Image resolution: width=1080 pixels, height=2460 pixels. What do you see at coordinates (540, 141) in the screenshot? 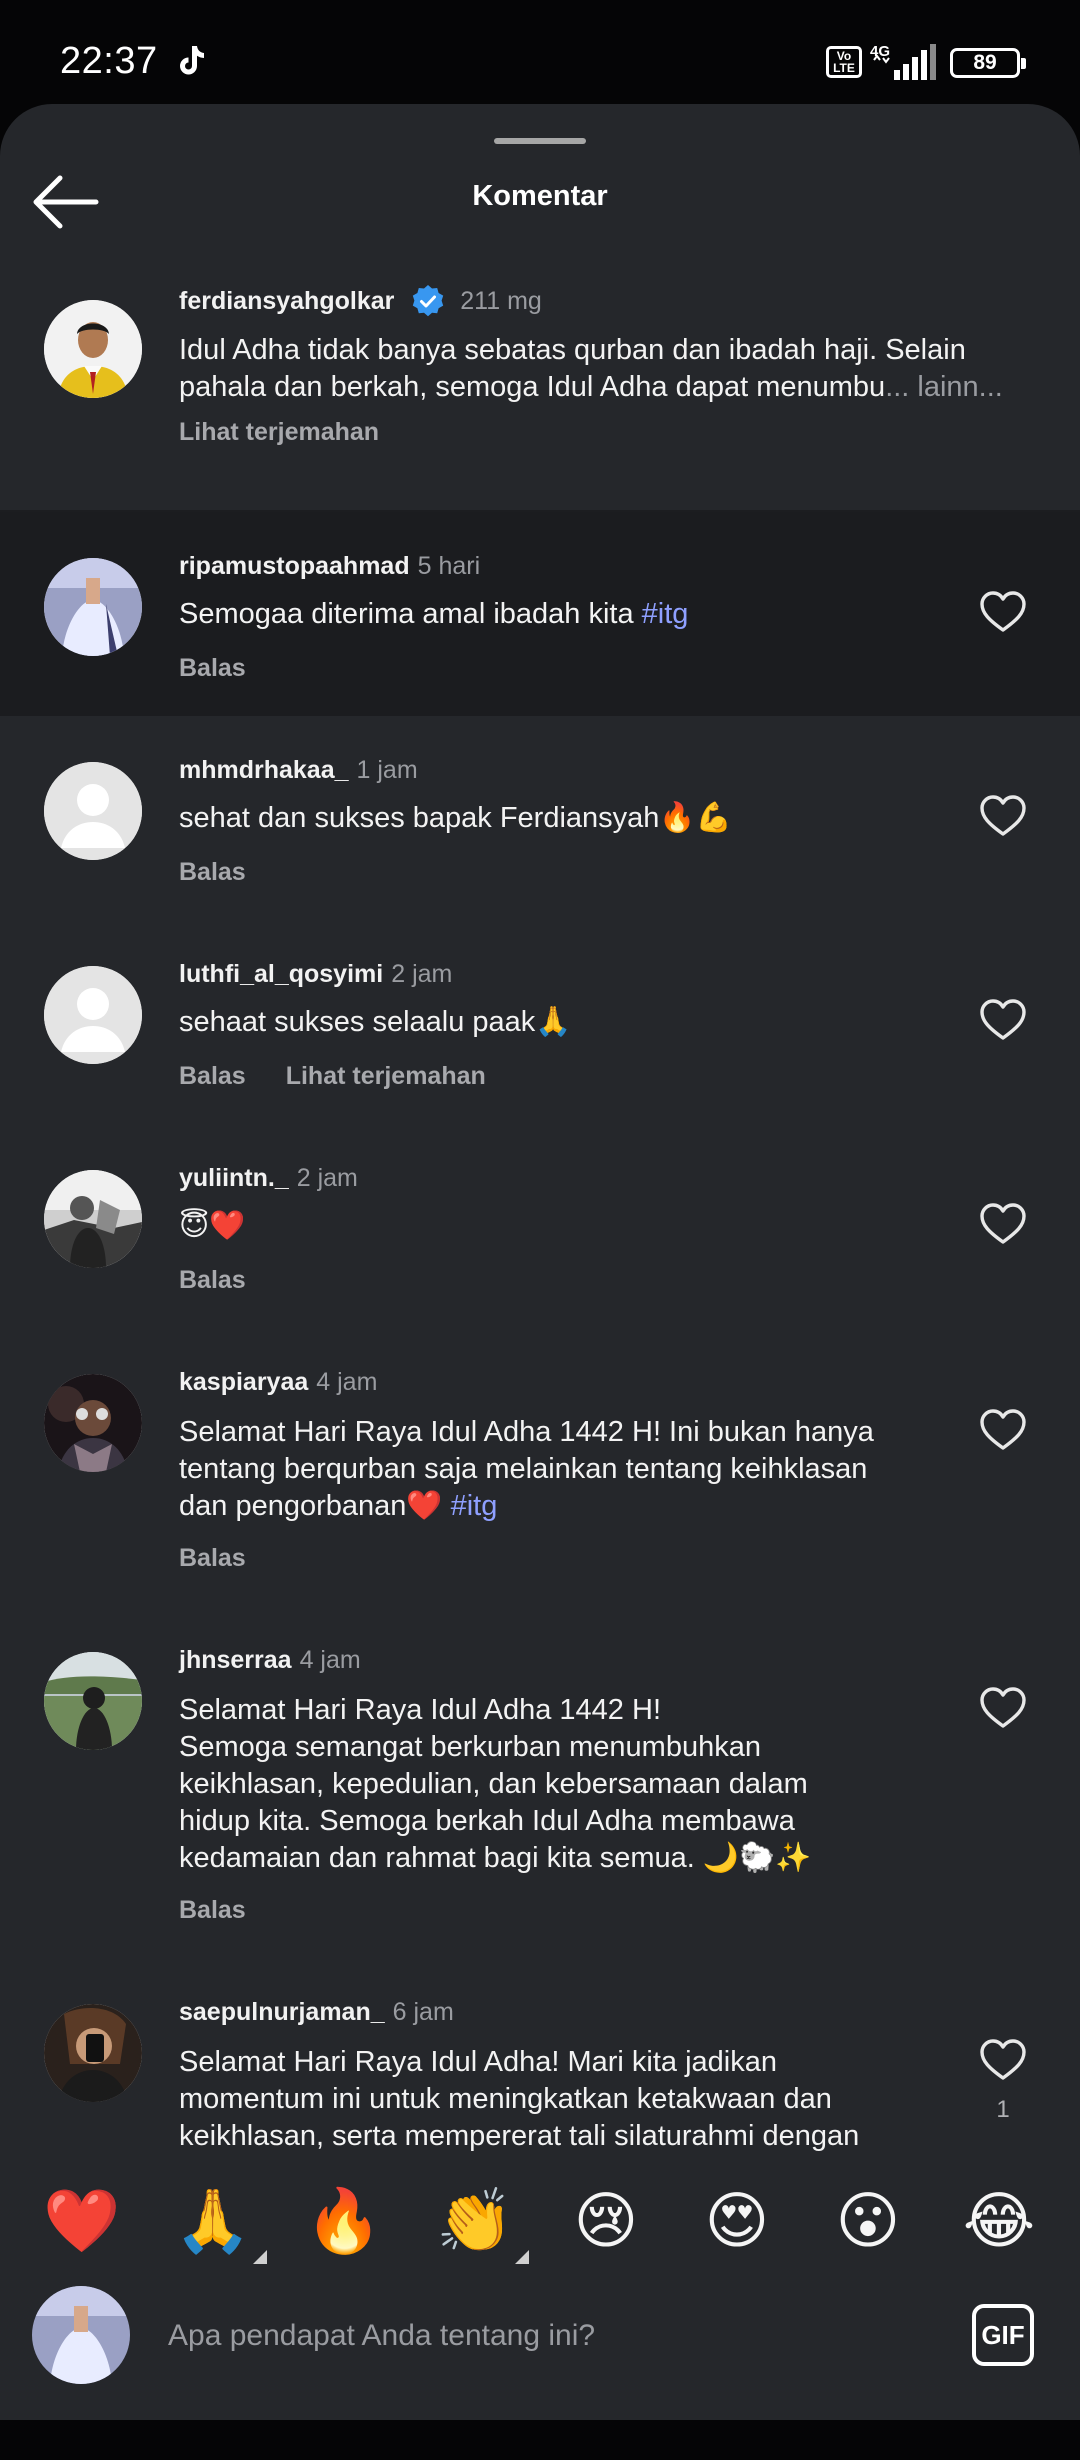
I see `sheet-grab-handle` at bounding box center [540, 141].